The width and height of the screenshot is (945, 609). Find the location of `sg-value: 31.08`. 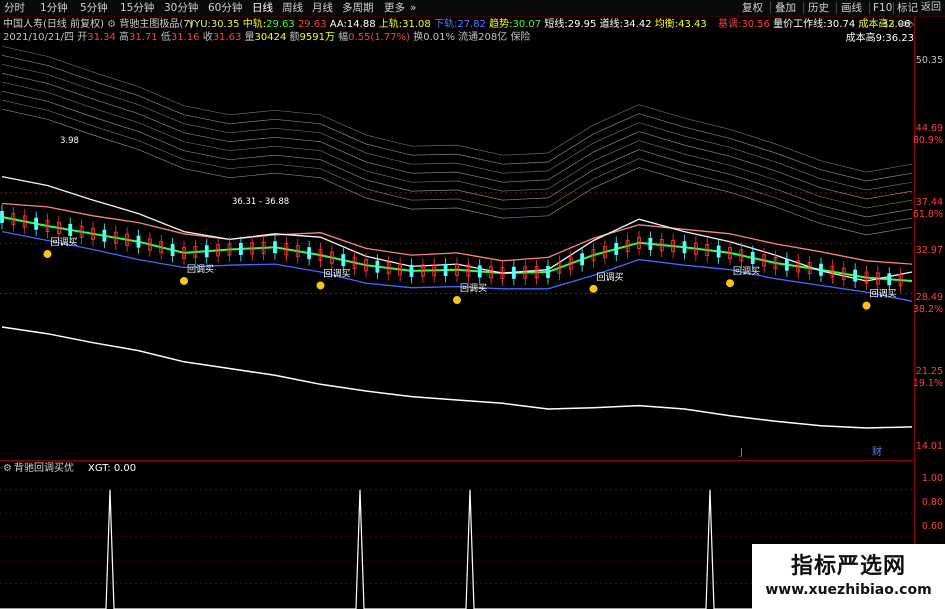

sg-value: 31.08 is located at coordinates (416, 24).